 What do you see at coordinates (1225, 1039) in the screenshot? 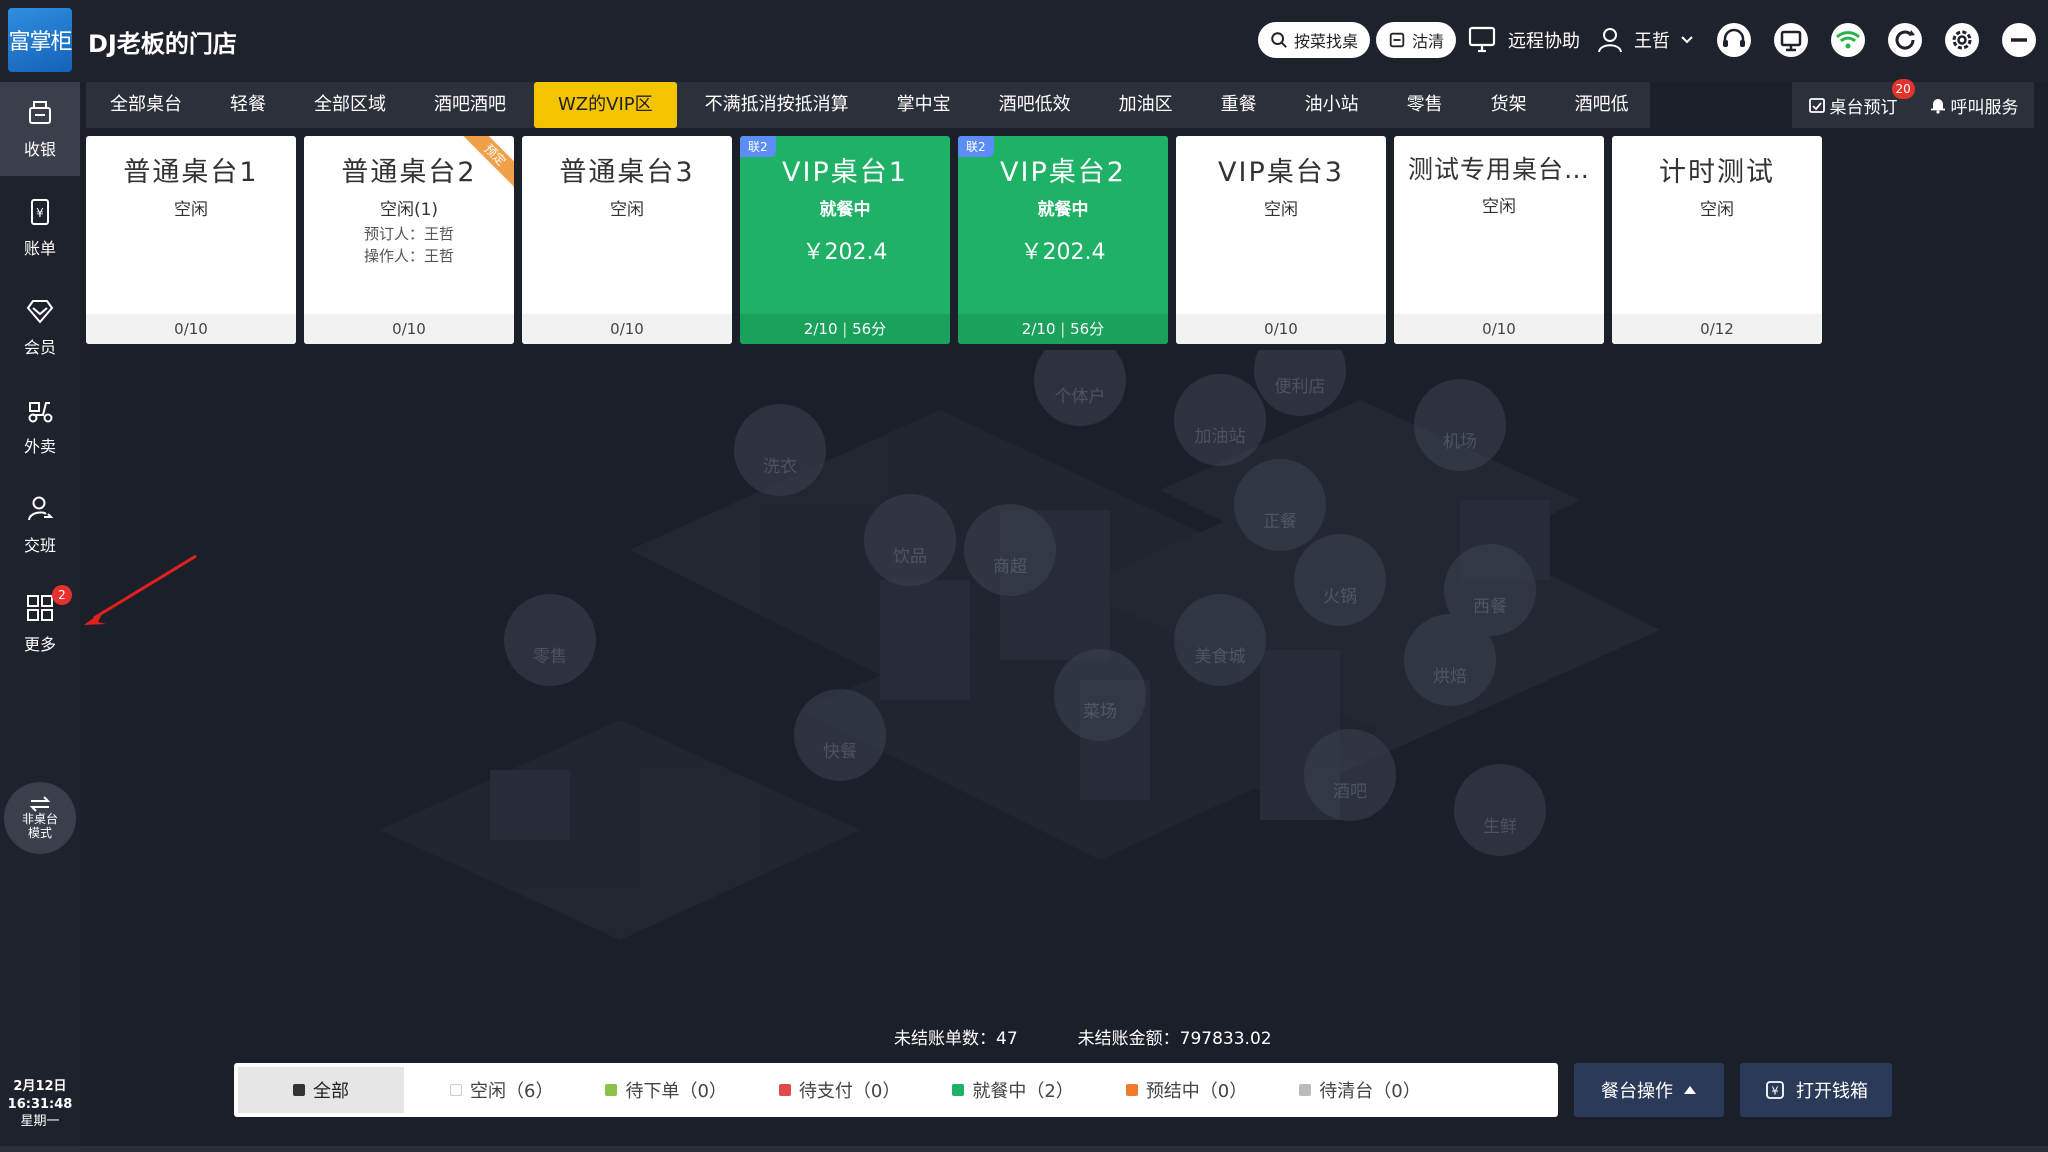
I see `unsettled-amount-value: 797833.02` at bounding box center [1225, 1039].